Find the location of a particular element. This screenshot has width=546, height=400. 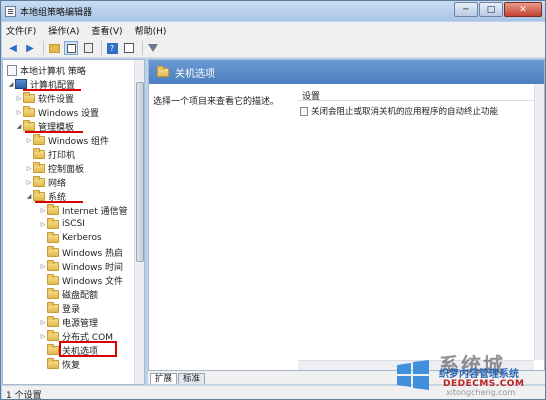

watermark-site: xitongcheng.com is located at coordinates (481, 392).